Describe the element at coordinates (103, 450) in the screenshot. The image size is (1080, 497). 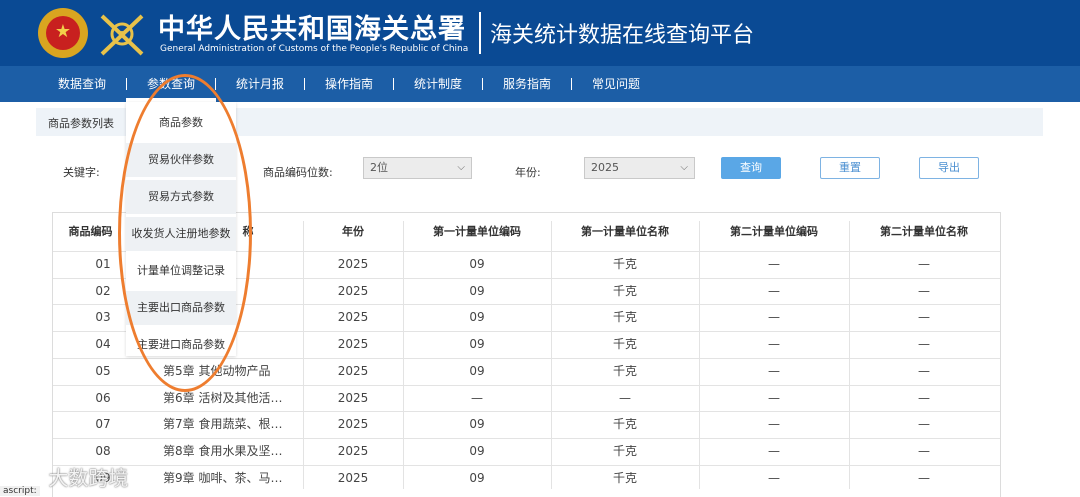
I see `cell-code: 08` at that location.